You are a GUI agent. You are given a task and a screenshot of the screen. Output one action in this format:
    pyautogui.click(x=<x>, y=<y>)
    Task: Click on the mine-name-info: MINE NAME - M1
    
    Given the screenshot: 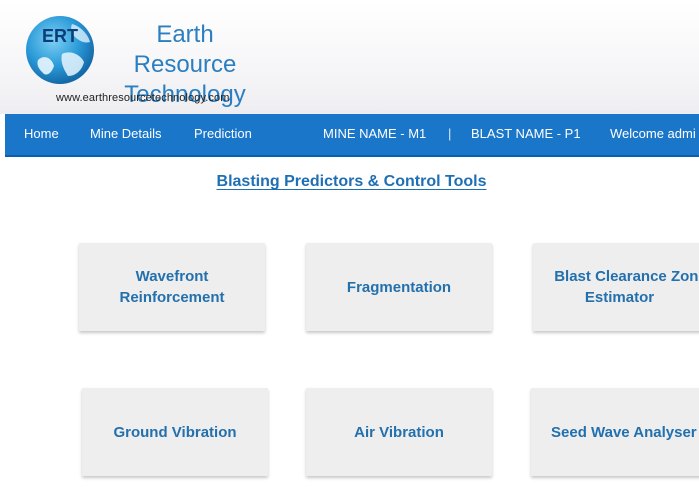 What is the action you would take?
    pyautogui.click(x=375, y=133)
    